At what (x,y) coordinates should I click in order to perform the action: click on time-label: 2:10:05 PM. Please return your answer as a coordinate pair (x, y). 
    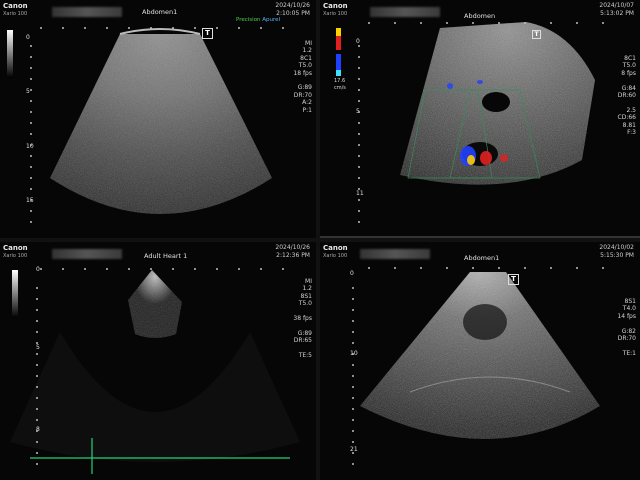
    Looking at the image, I should click on (293, 13).